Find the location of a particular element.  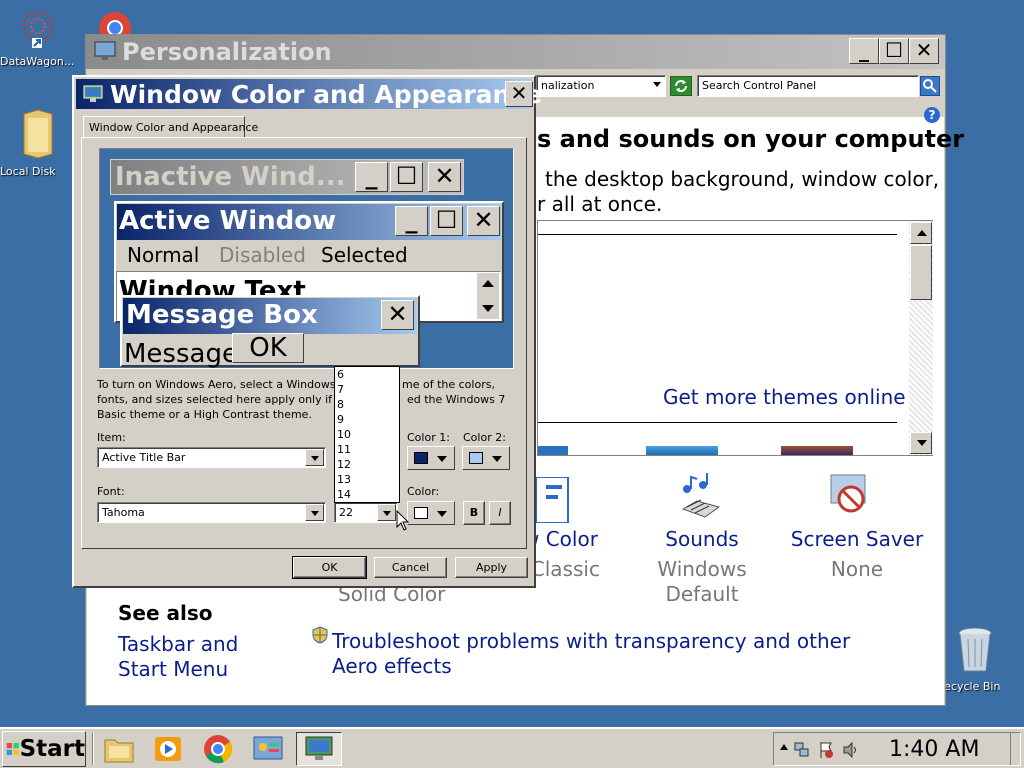

preview-inactive-window: Inactive Wind... _ ☐ ✕ is located at coordinates (287, 177).